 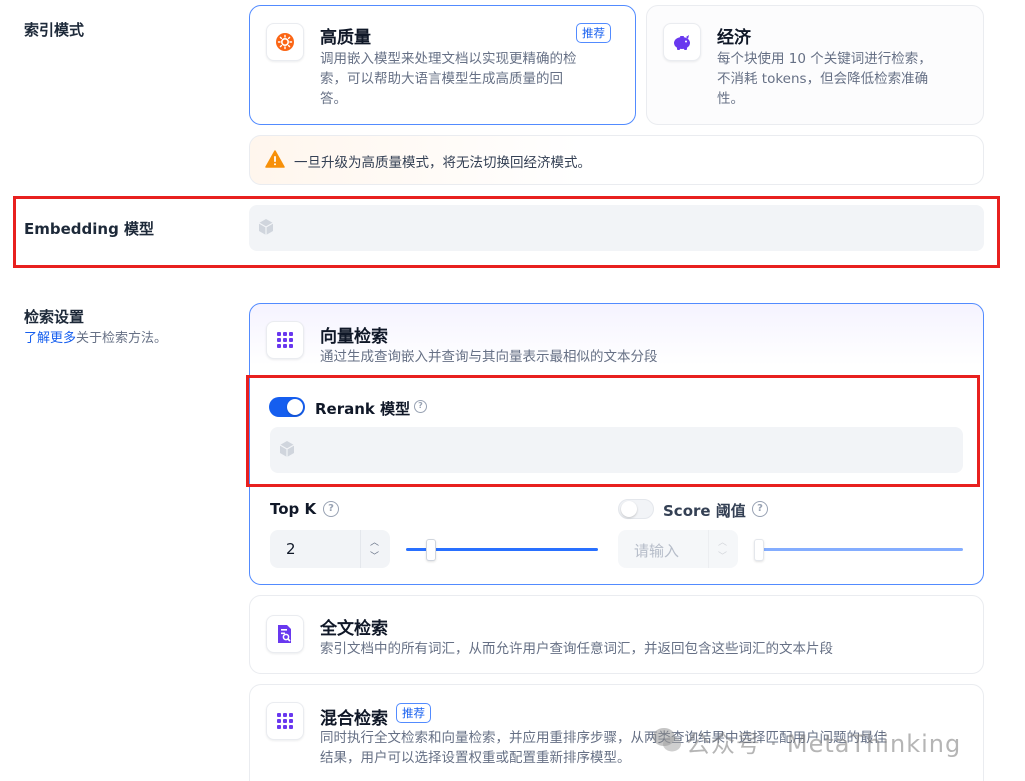 What do you see at coordinates (657, 551) in the screenshot?
I see `score-placeholder: 请输入` at bounding box center [657, 551].